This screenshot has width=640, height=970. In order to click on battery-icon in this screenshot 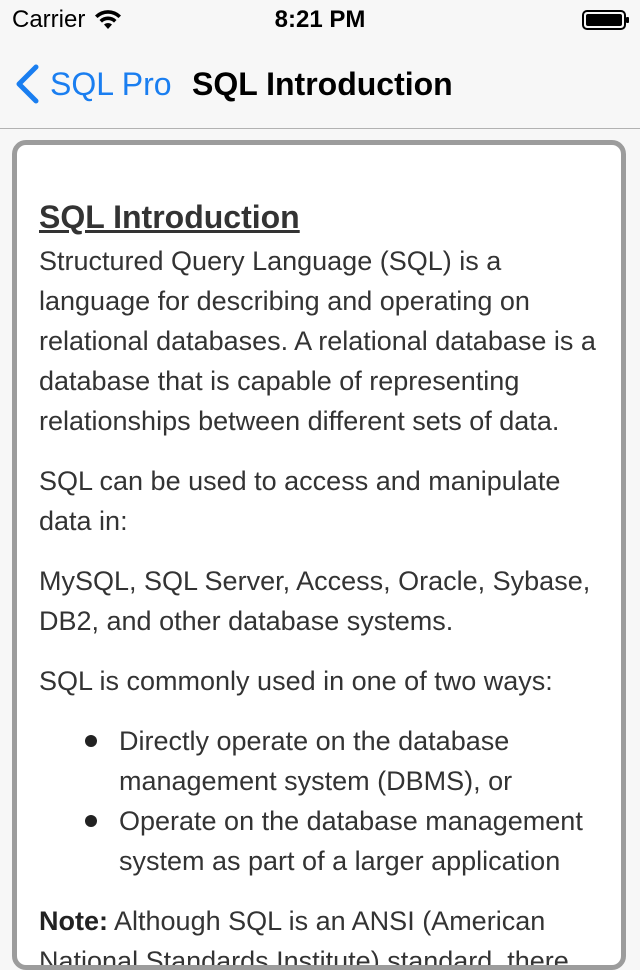, I will do `click(605, 20)`.